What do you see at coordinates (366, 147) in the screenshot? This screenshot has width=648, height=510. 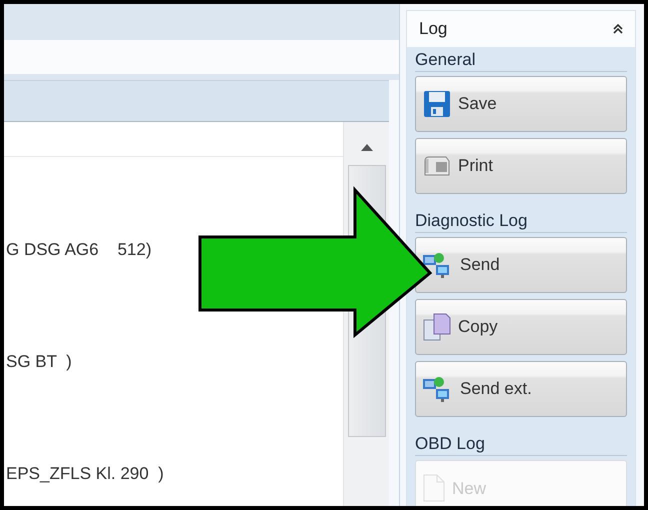 I see `scroll-up-icon` at bounding box center [366, 147].